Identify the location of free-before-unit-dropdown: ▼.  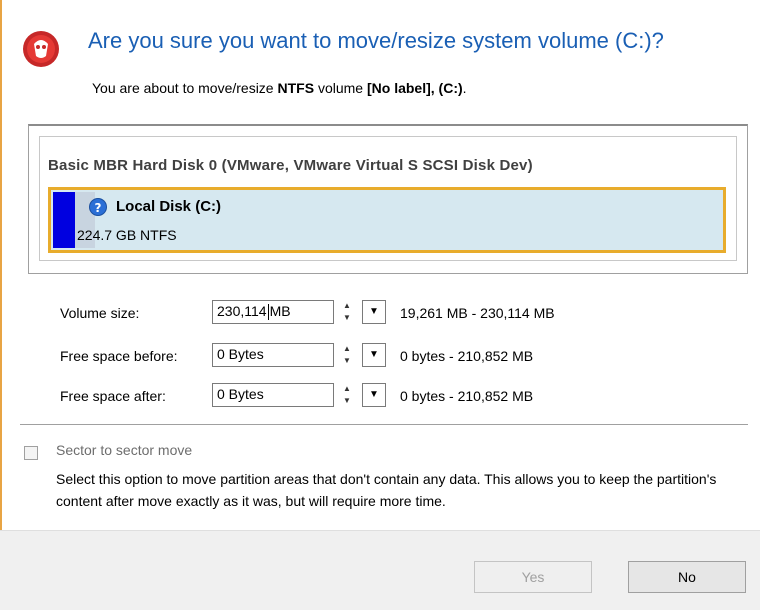
(374, 355).